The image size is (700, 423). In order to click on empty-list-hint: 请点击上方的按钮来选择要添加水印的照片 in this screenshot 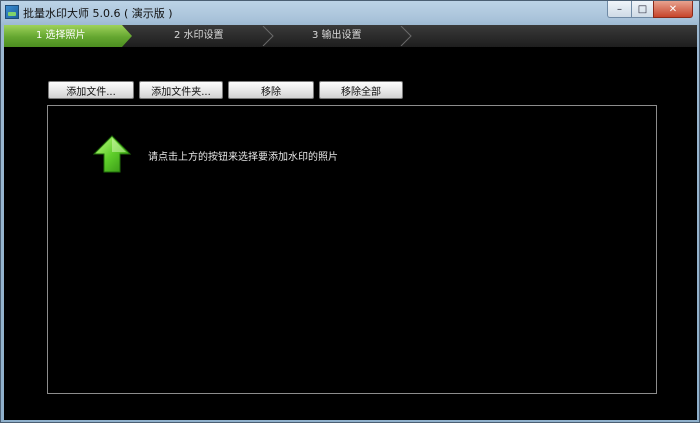, I will do `click(243, 157)`.